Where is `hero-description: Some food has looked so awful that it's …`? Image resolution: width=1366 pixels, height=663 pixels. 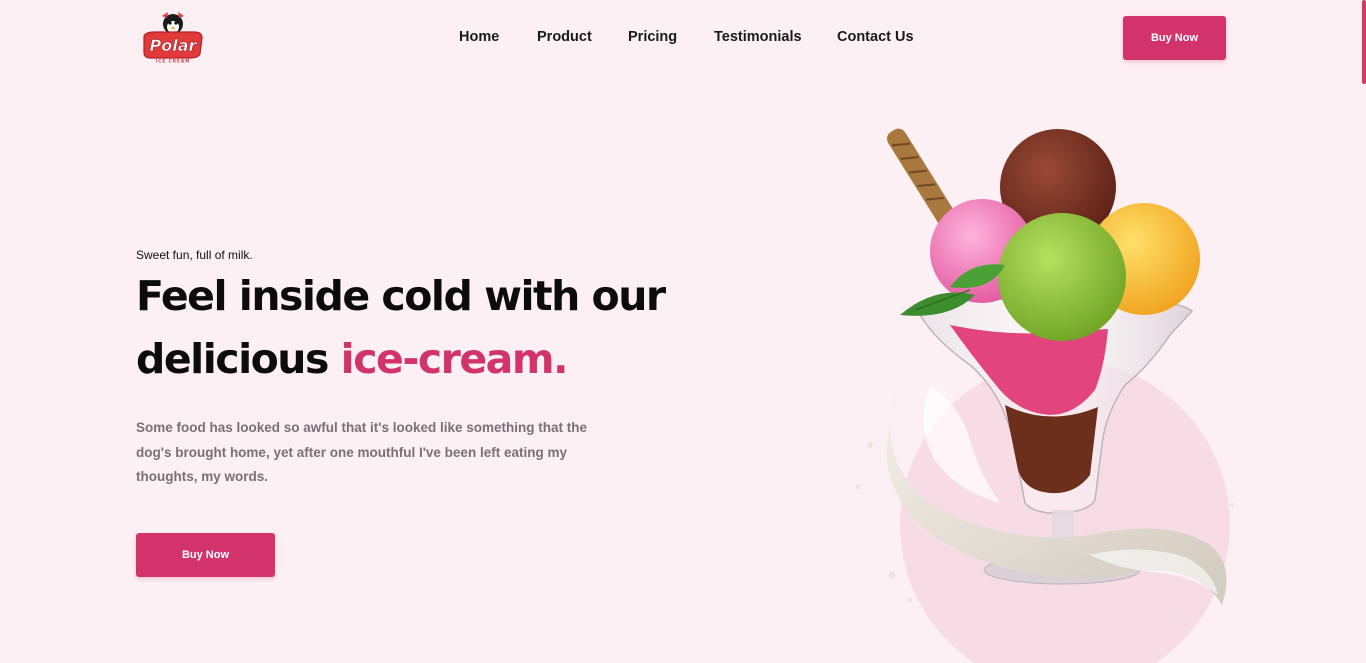 hero-description: Some food has looked so awful that it's … is located at coordinates (362, 452).